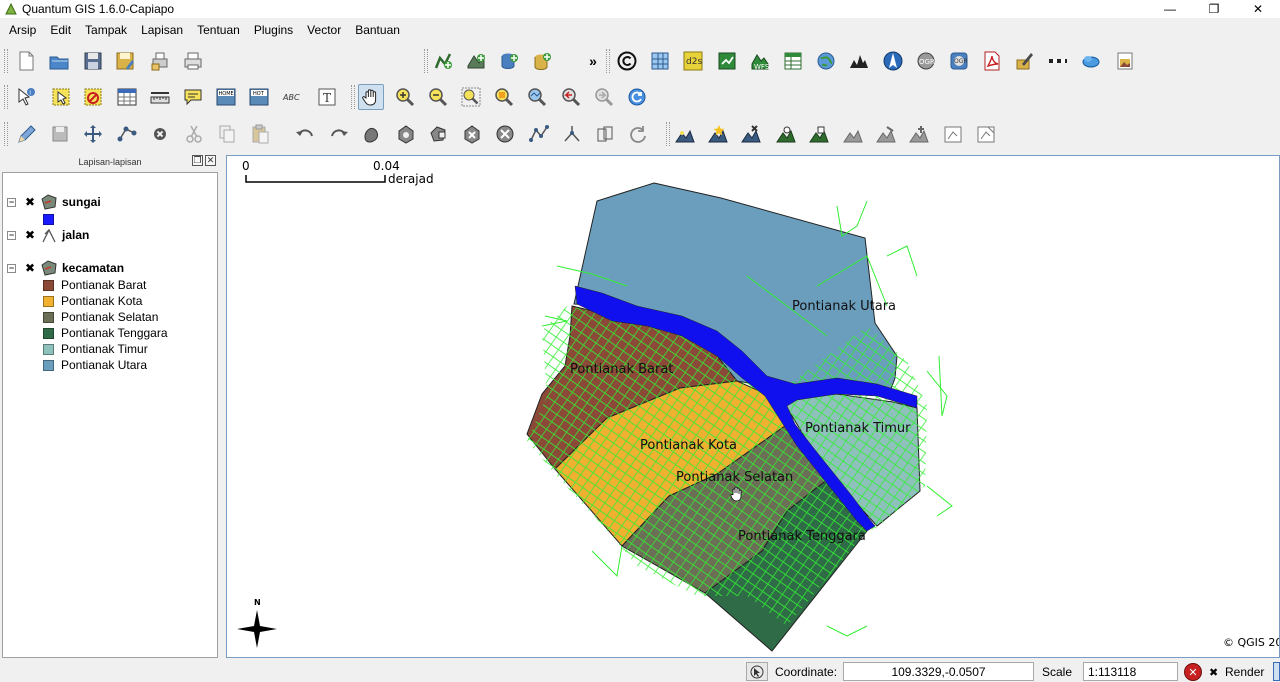 The image size is (1280, 682). What do you see at coordinates (193, 97) in the screenshot?
I see `map-tips-button` at bounding box center [193, 97].